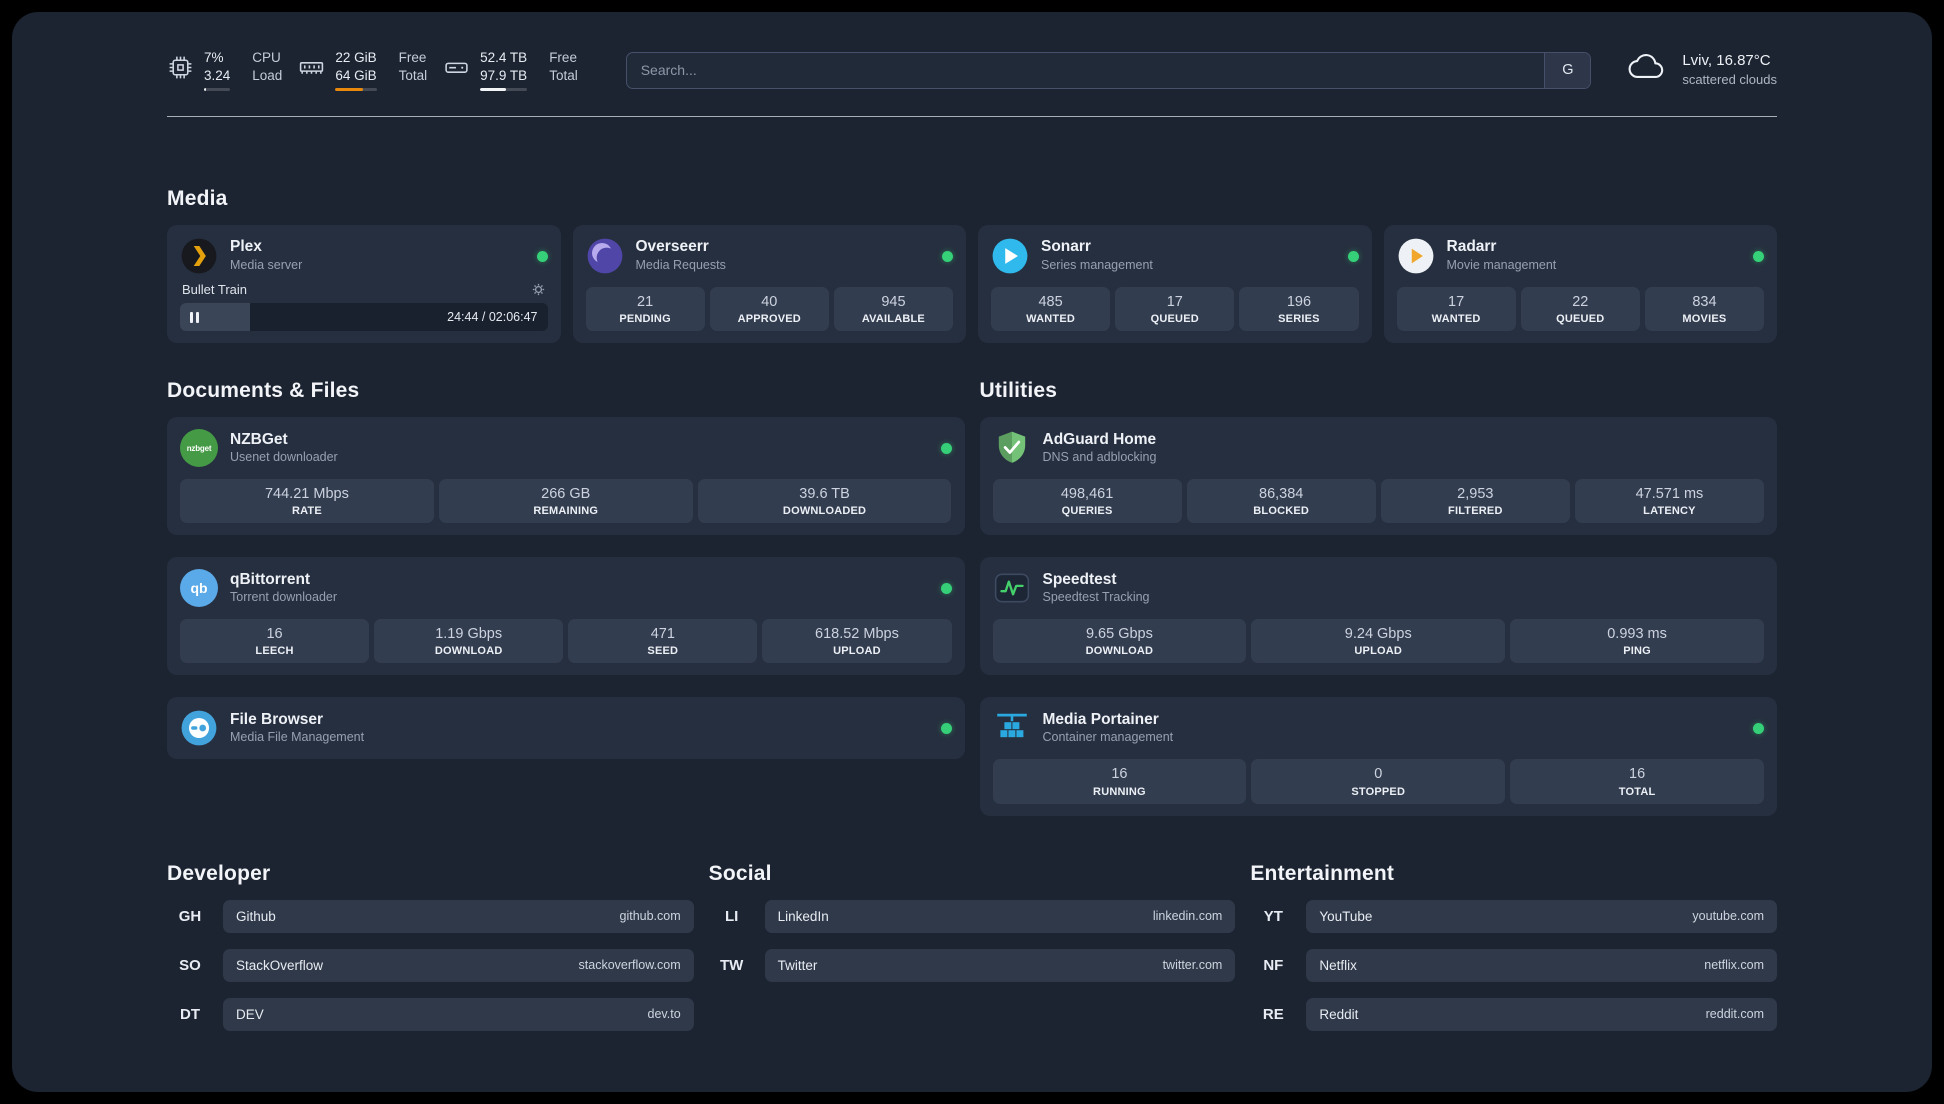 This screenshot has height=1104, width=1944. I want to click on plex-now-playing: Bullet Train 24:44 / 02:06:47, so click(364, 306).